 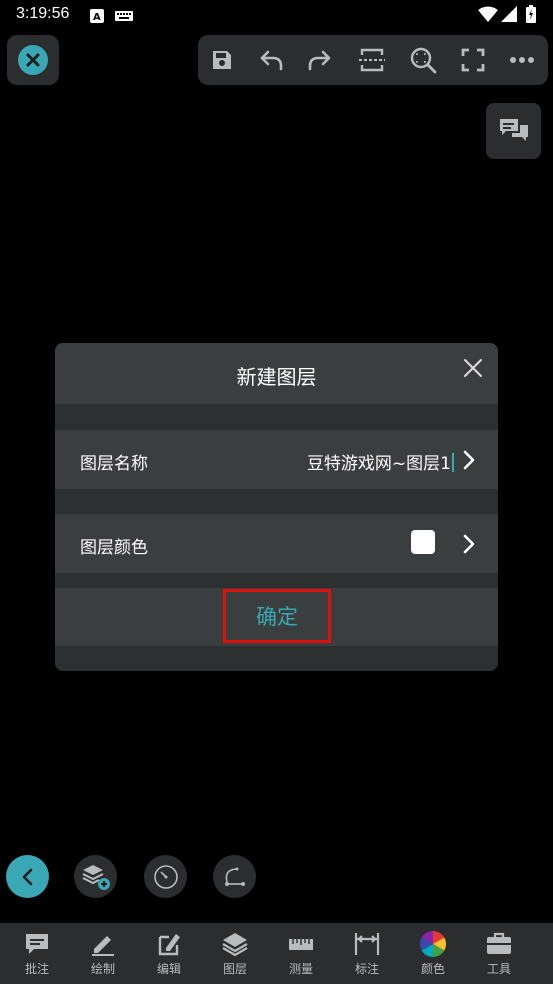 I want to click on crop-fit-icon, so click(x=372, y=60).